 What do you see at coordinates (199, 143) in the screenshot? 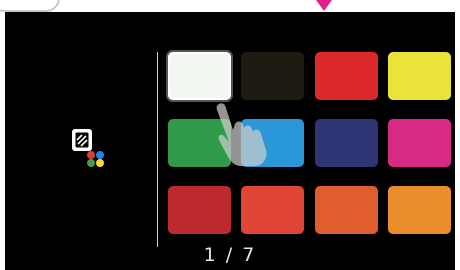
I see `swatch-green` at bounding box center [199, 143].